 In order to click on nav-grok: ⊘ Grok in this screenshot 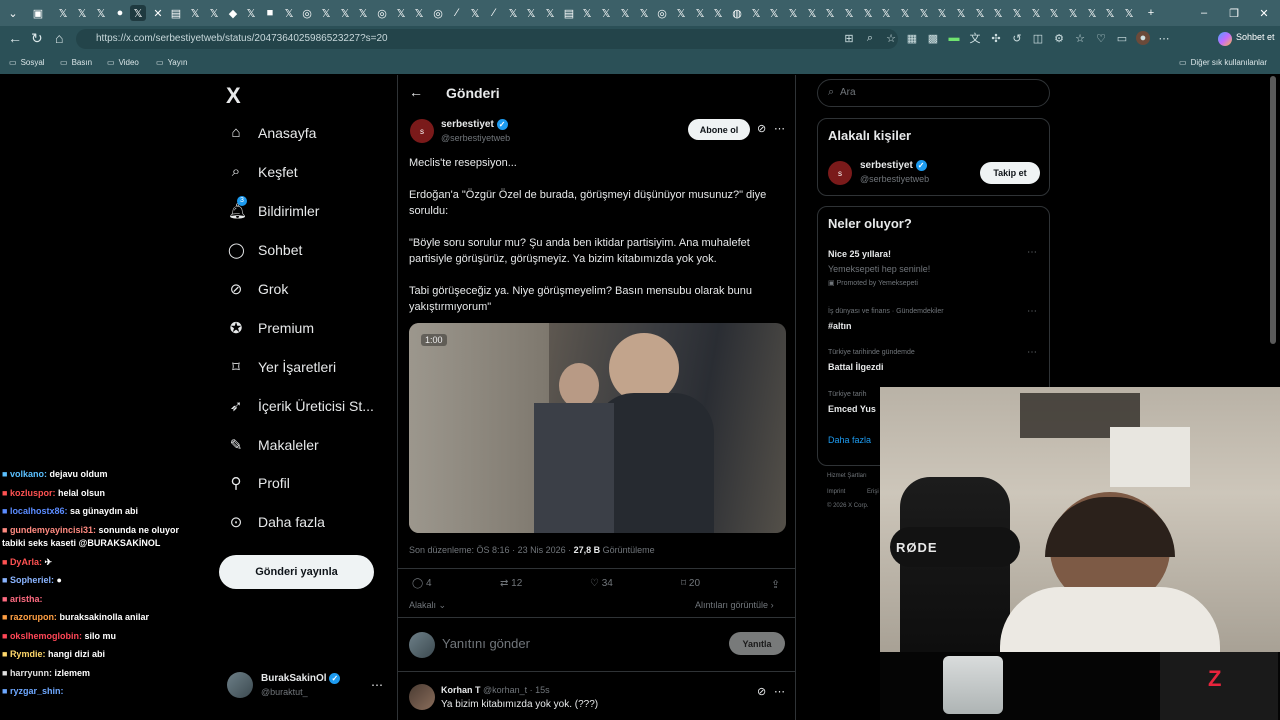, I will do `click(258, 289)`.